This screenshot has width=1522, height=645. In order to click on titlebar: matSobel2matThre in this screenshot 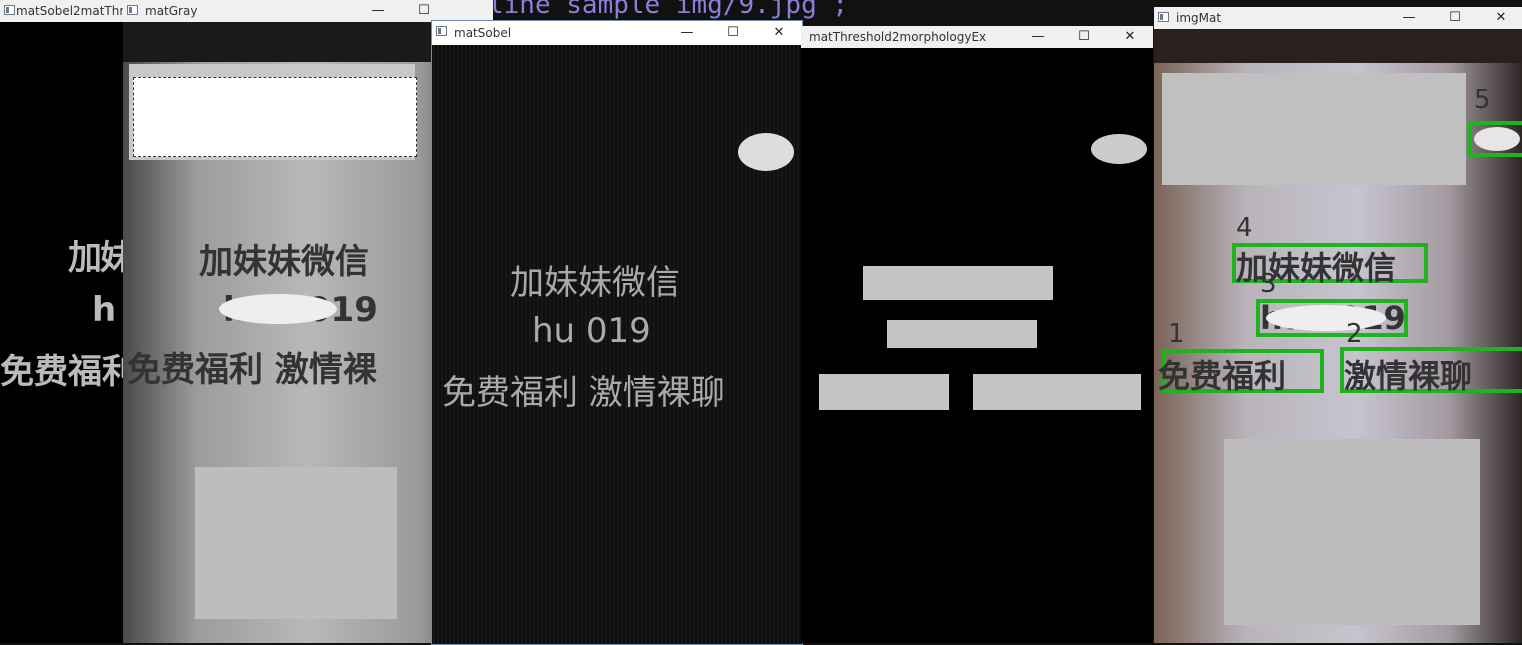, I will do `click(70, 11)`.